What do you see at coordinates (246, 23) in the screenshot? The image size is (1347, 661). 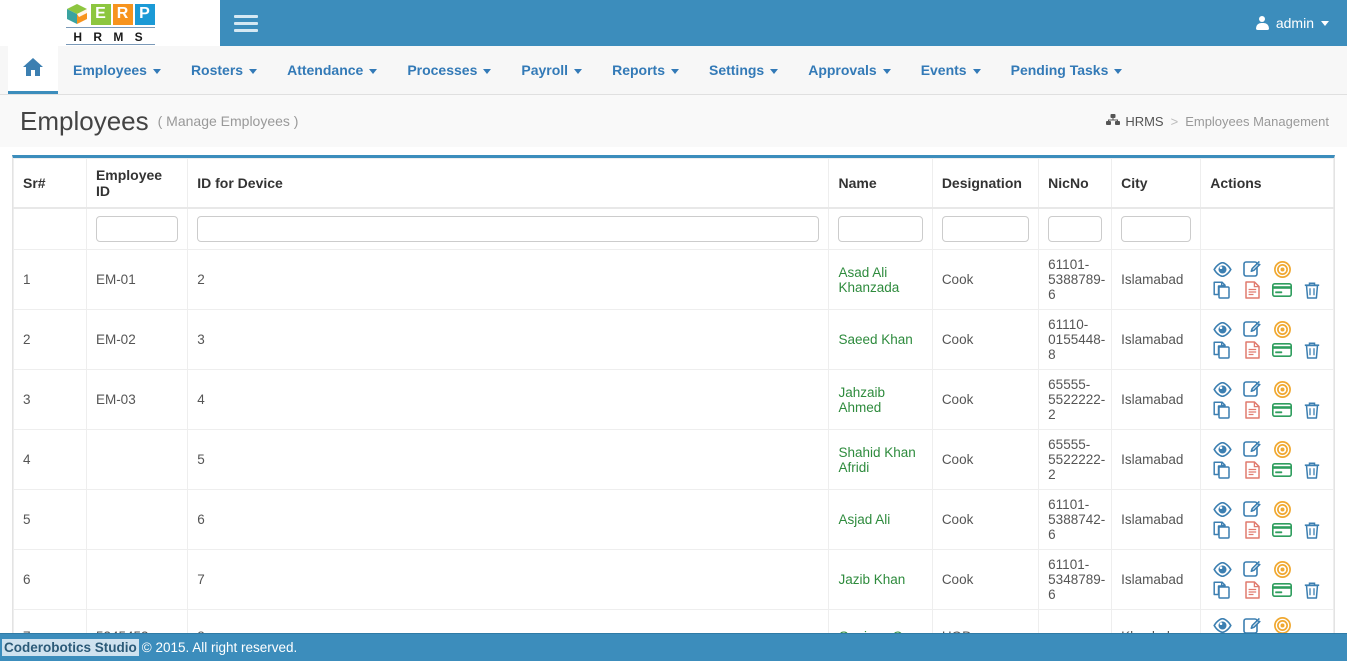 I see `sidebar-toggle-button` at bounding box center [246, 23].